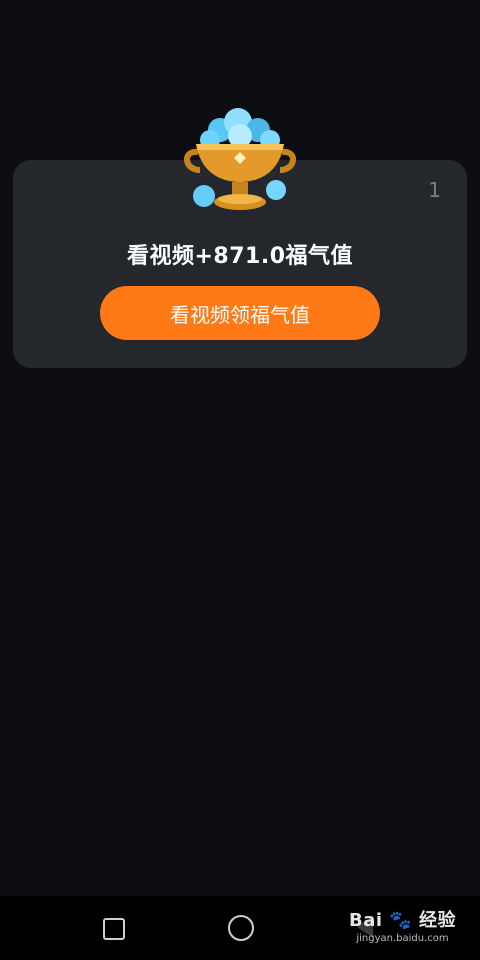 The width and height of the screenshot is (480, 960). I want to click on system-navigation-bar: Bai 🐾 经验 jingyan.baidu.com, so click(240, 928).